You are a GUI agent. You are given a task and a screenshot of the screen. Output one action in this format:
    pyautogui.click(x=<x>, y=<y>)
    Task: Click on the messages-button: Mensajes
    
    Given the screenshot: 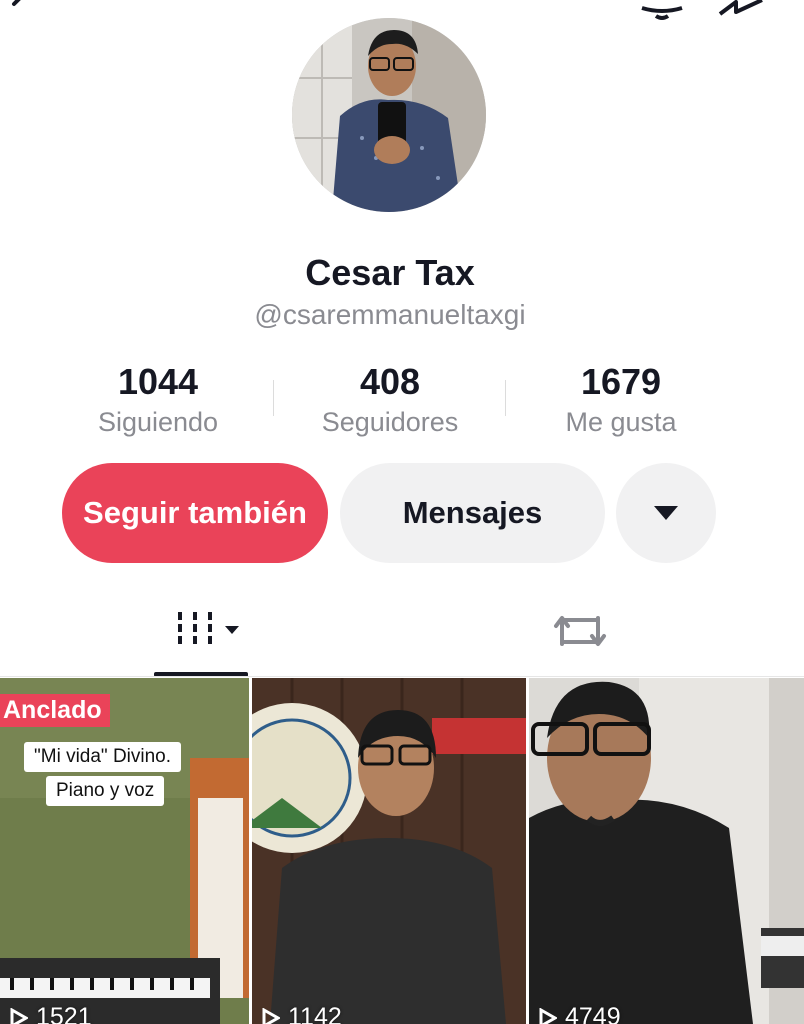 What is the action you would take?
    pyautogui.click(x=472, y=513)
    